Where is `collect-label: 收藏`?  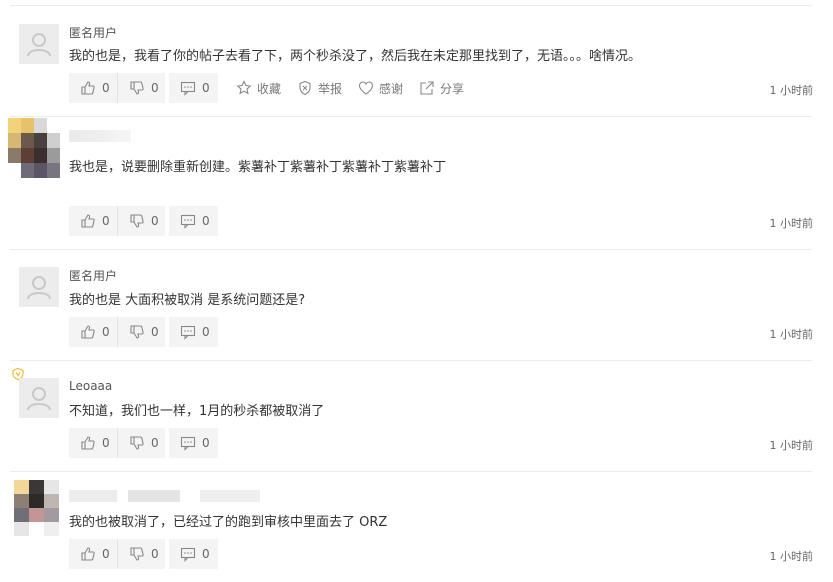 collect-label: 收藏 is located at coordinates (269, 88).